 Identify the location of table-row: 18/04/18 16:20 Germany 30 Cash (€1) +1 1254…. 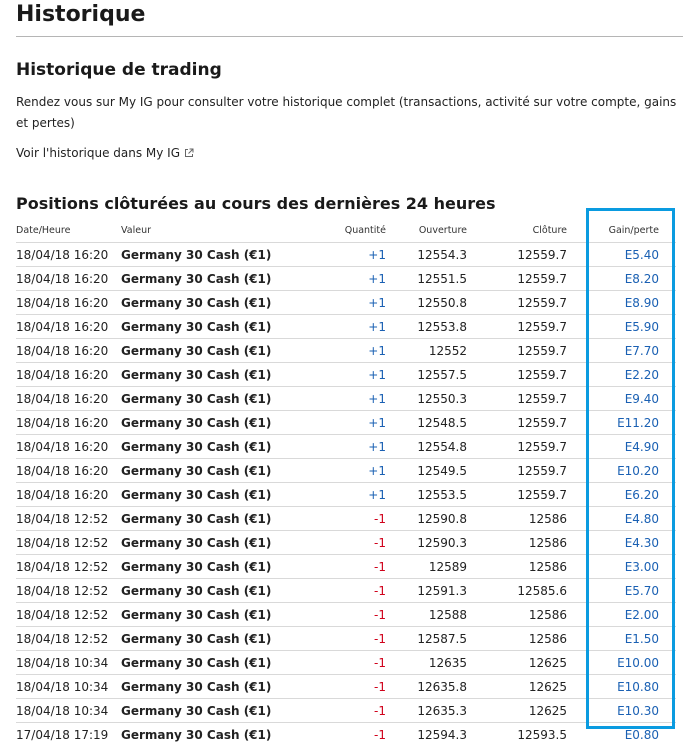
(346, 422).